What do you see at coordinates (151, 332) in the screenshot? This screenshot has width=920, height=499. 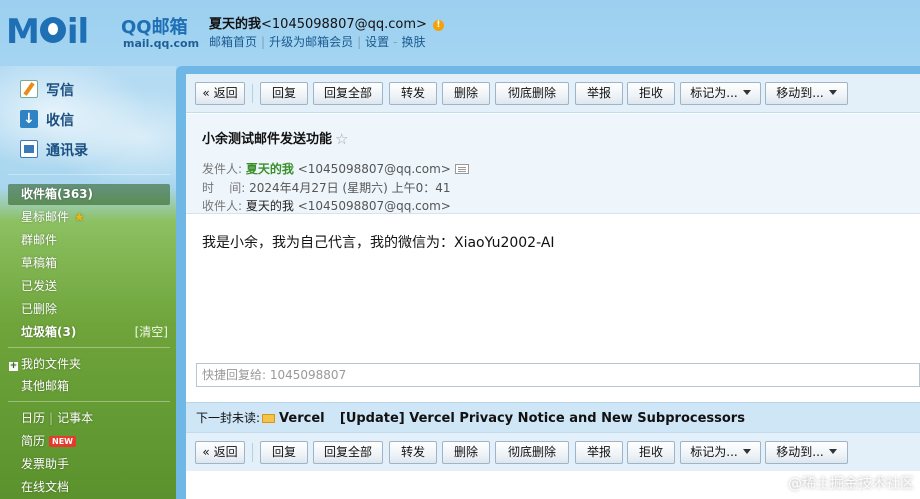 I see `clear-spam-link: [清空]` at bounding box center [151, 332].